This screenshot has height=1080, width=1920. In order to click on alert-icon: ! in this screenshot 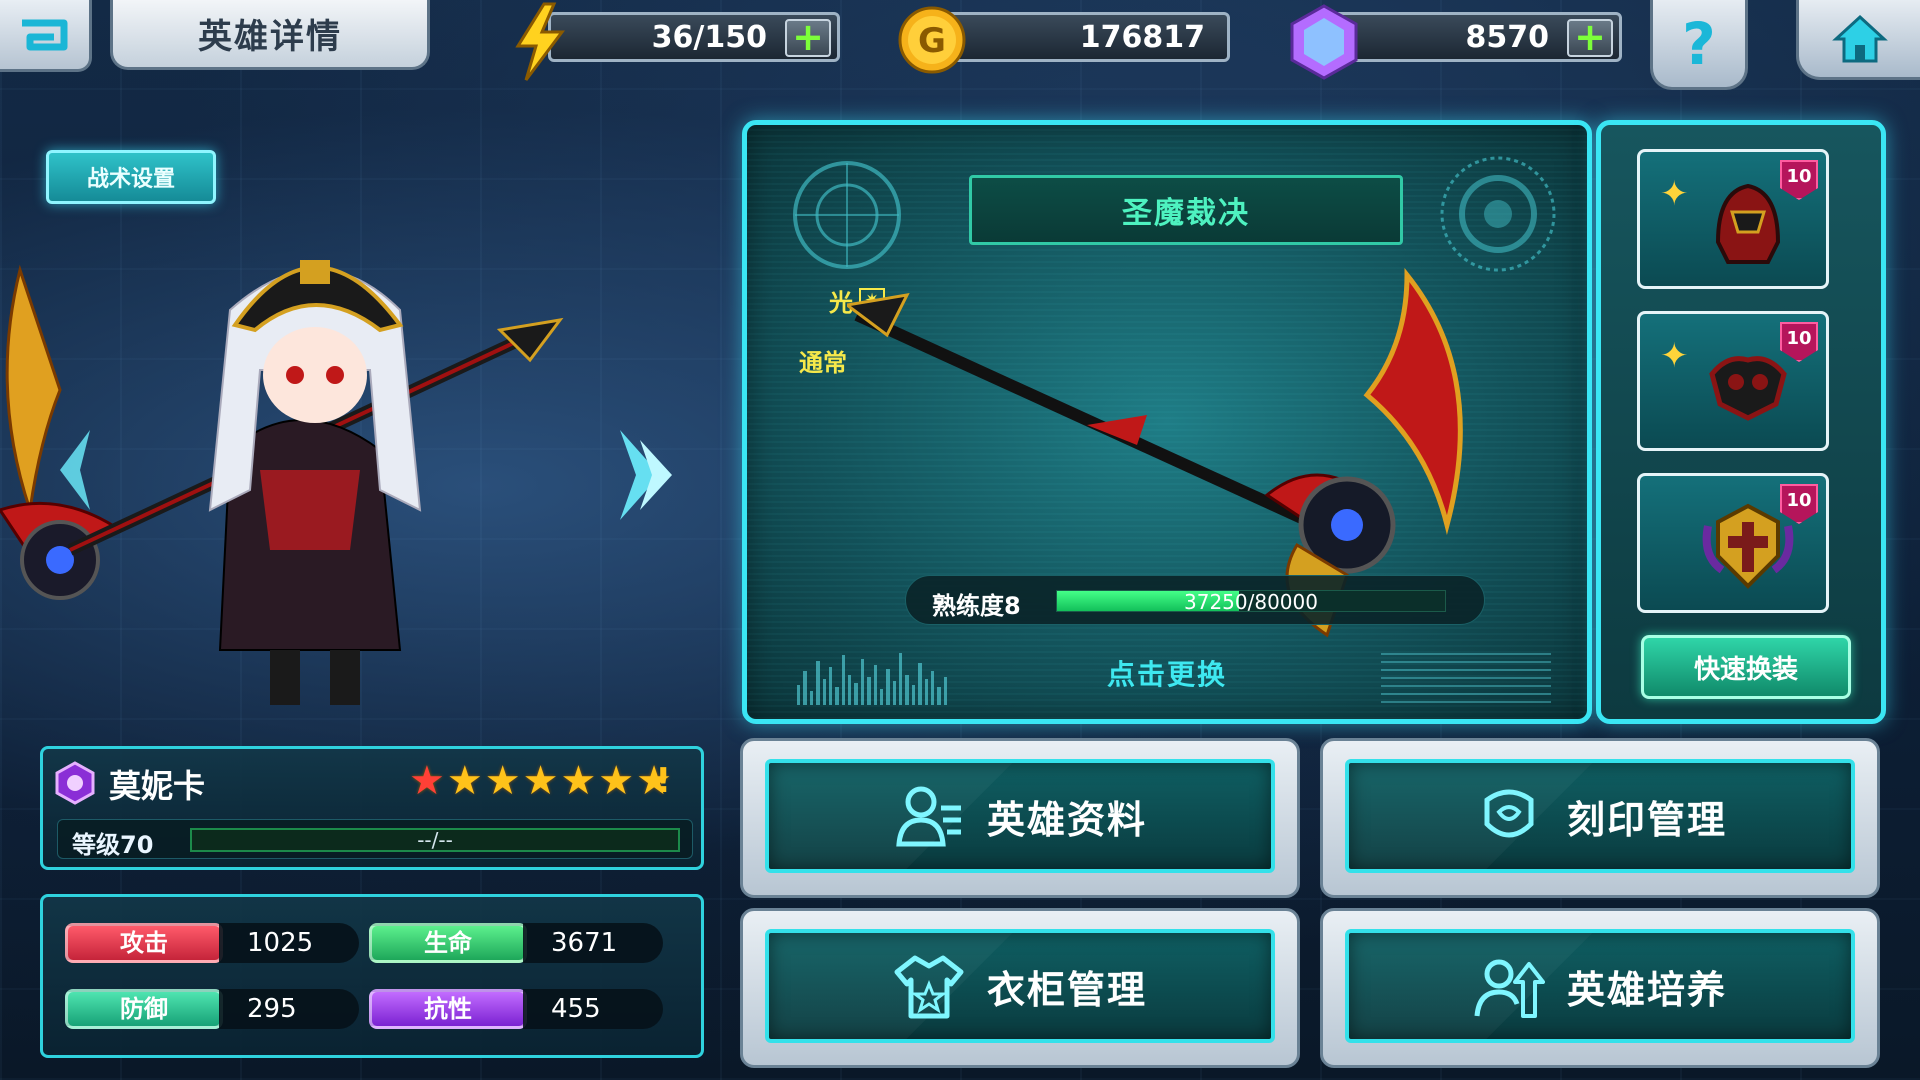, I will do `click(663, 781)`.